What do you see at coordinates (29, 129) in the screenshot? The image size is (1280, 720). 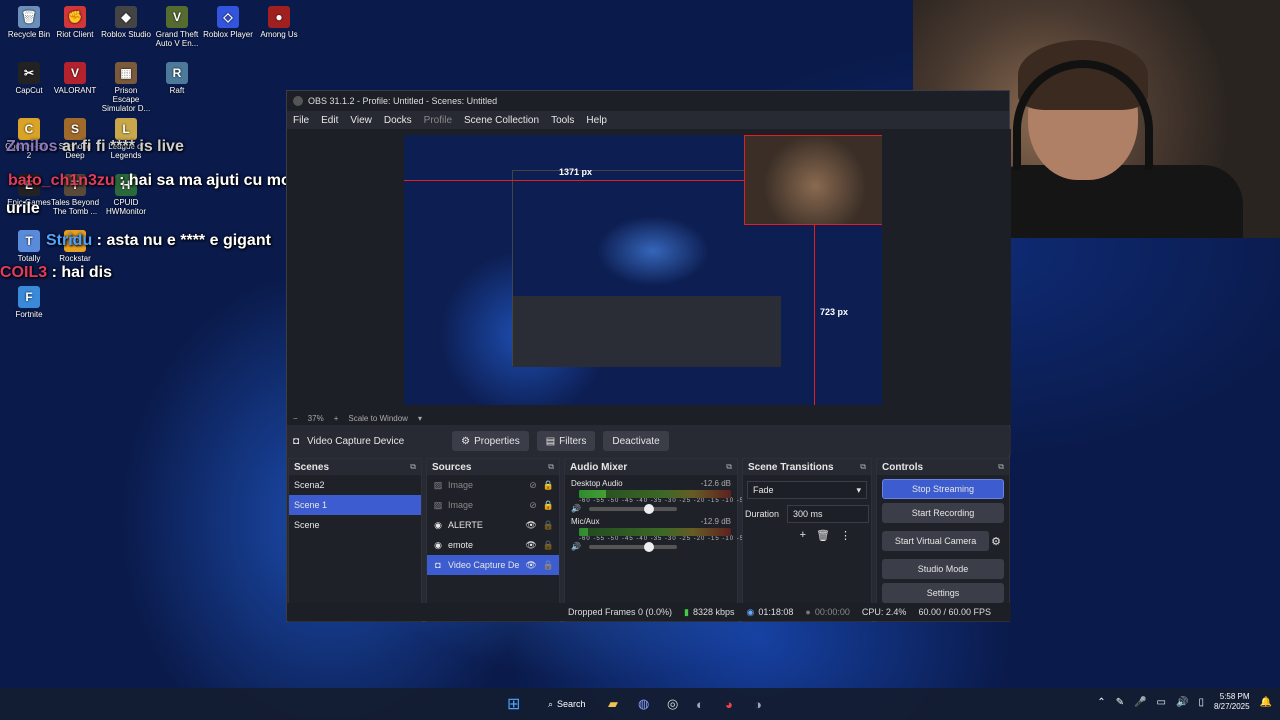 I see `app-icon: C` at bounding box center [29, 129].